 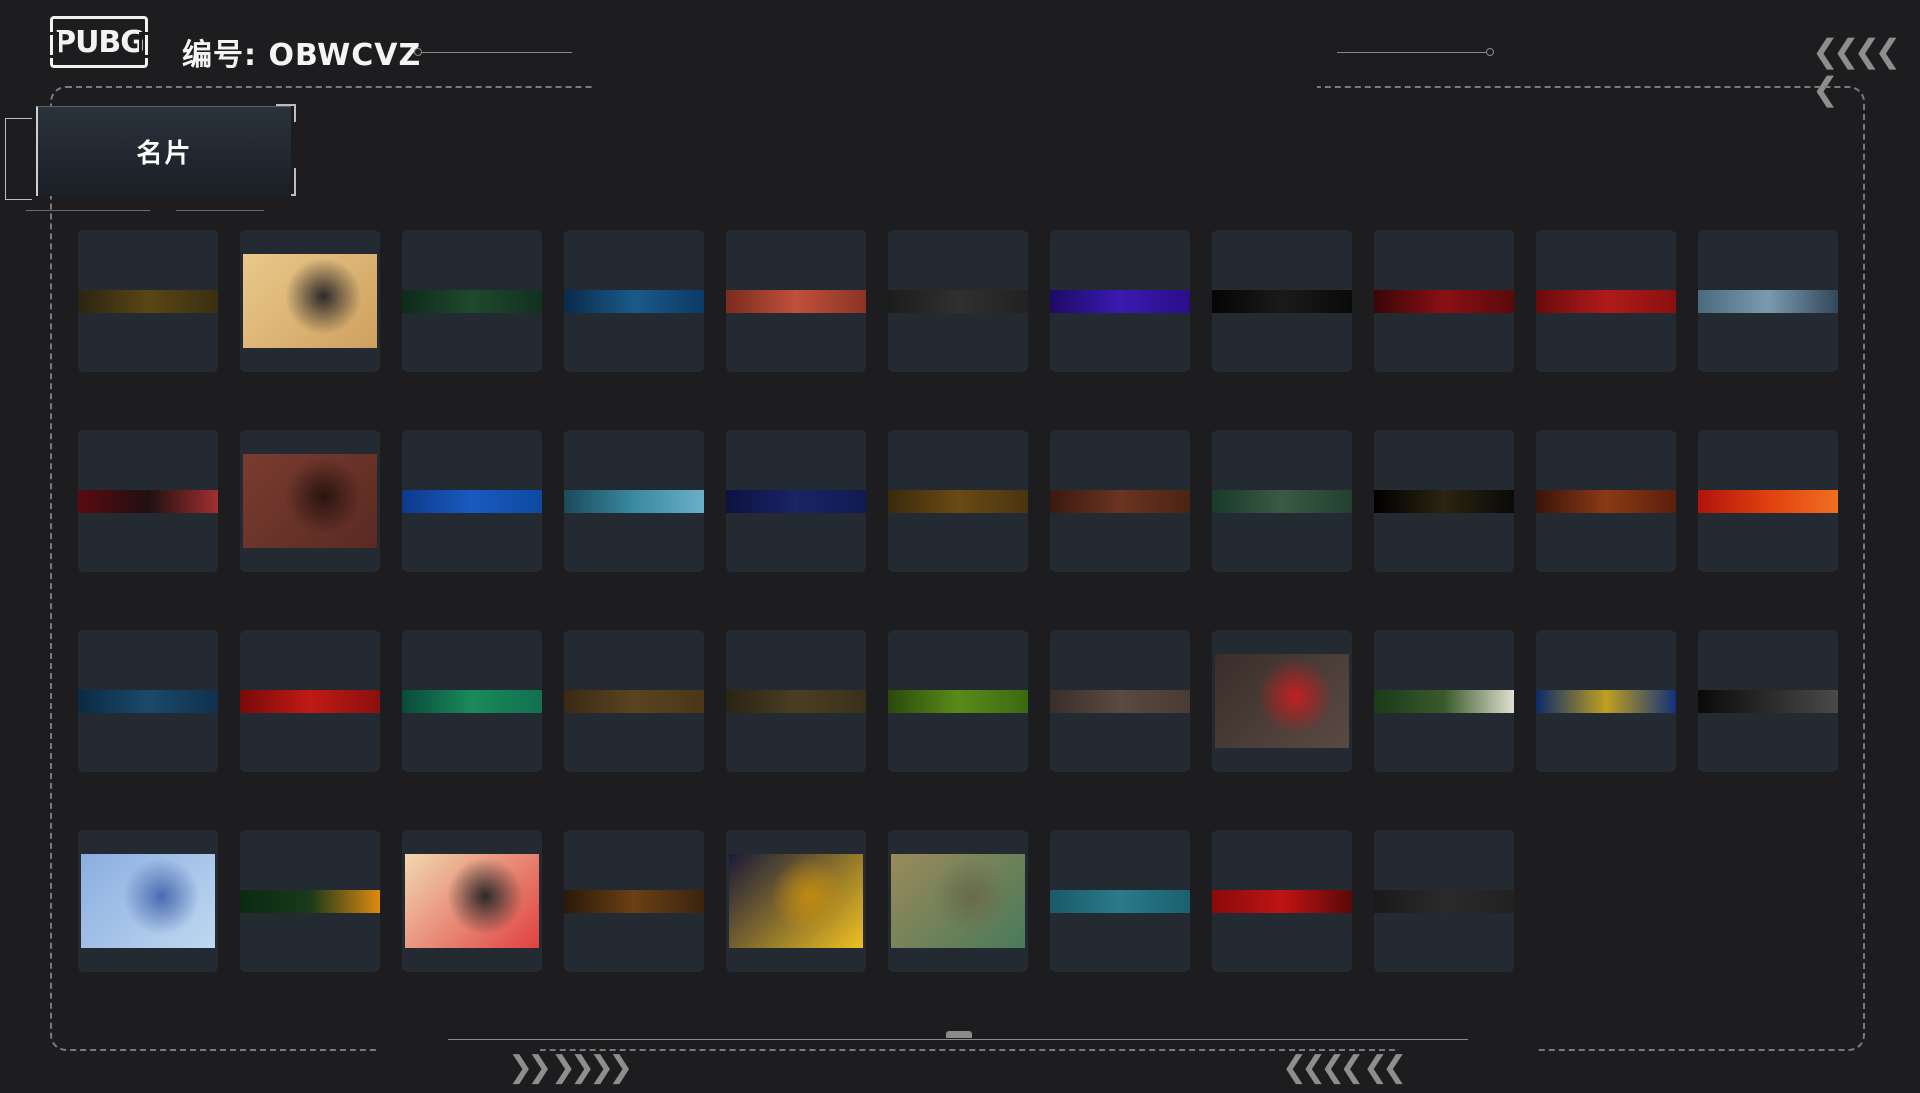 I want to click on frog-knight-illustration-icon, so click(x=958, y=901).